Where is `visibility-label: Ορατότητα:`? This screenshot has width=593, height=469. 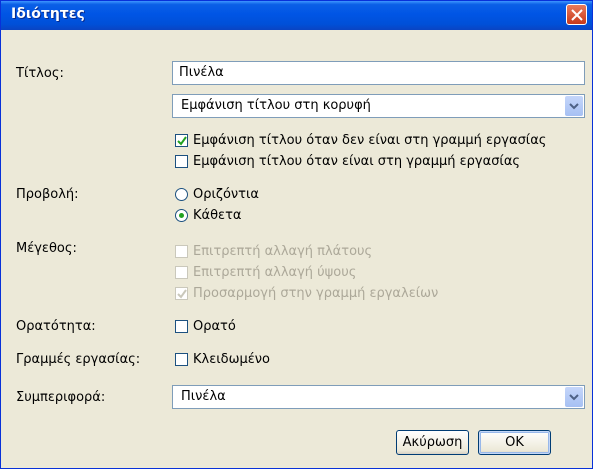 visibility-label: Ορατότητα: is located at coordinates (56, 326).